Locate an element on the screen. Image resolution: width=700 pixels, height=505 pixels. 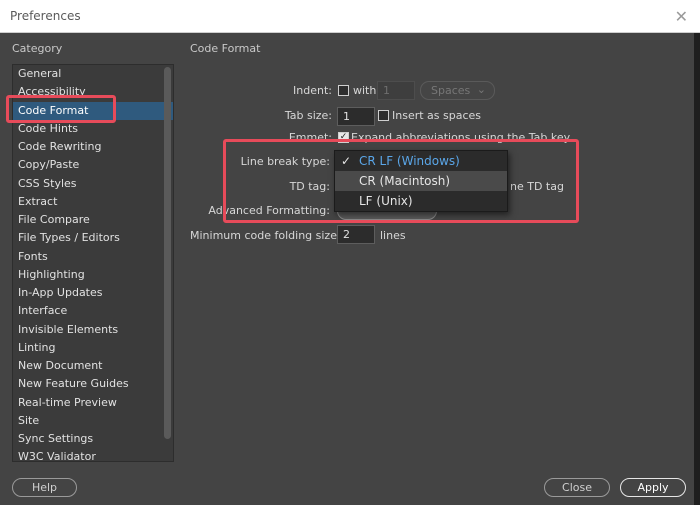
indent-unit-select: Spaces ⌄ is located at coordinates (457, 90).